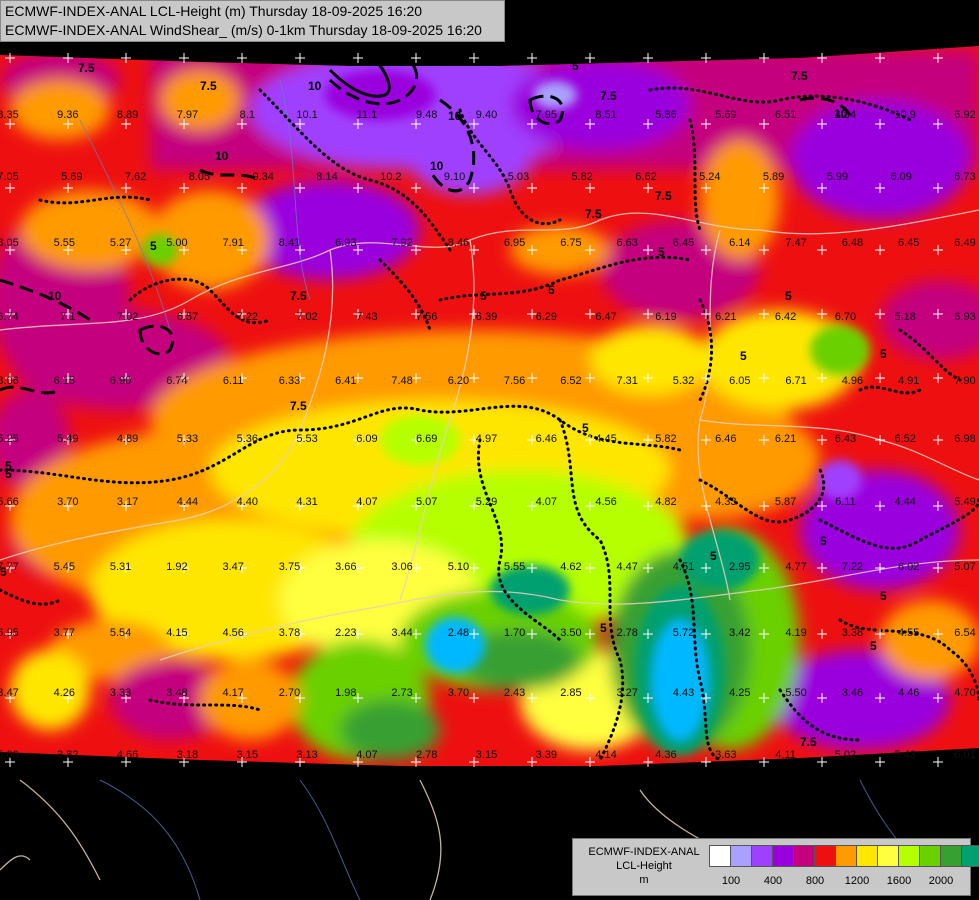 This screenshot has width=979, height=900. I want to click on grid-value: 5.50, so click(795, 693).